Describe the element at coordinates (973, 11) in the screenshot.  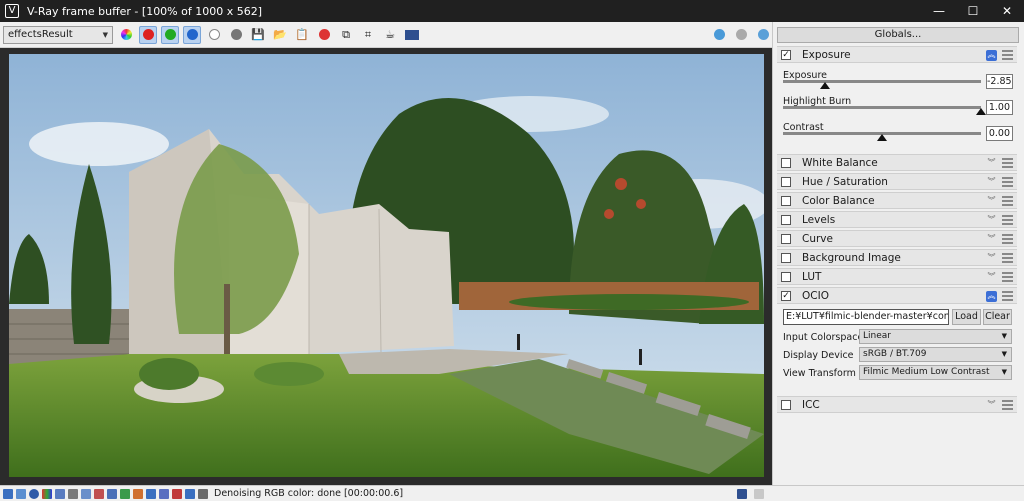
I see `maximize-button: ☐` at that location.